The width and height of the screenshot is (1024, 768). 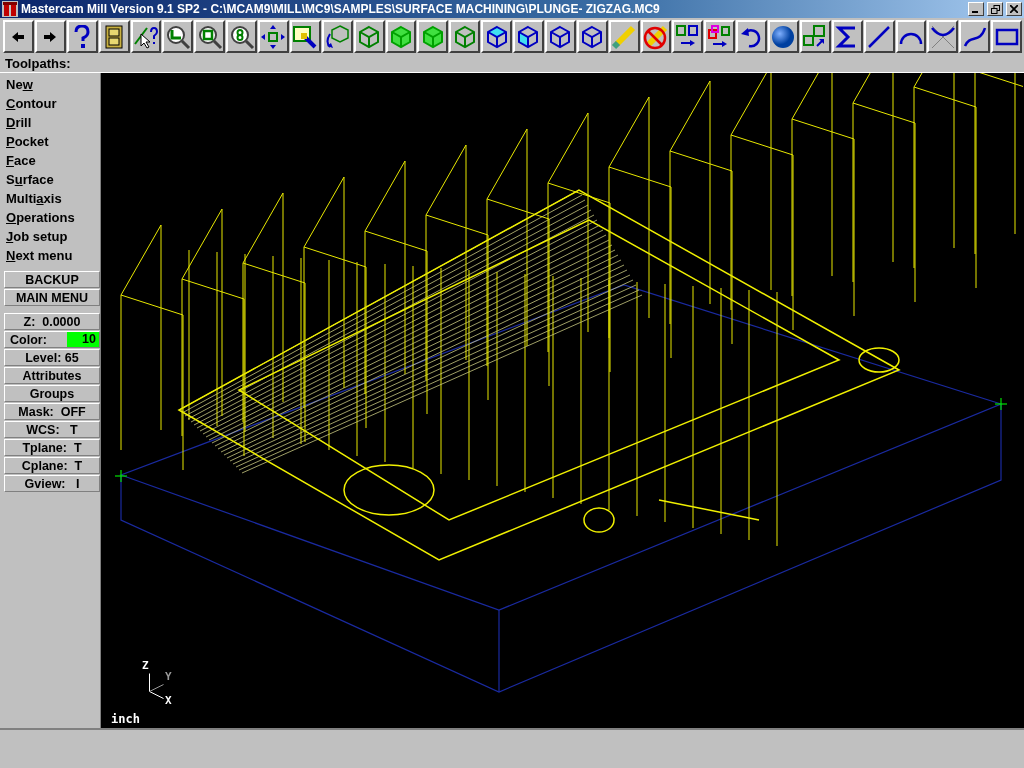 What do you see at coordinates (33, 198) in the screenshot?
I see `menu-item: Multiaxis` at bounding box center [33, 198].